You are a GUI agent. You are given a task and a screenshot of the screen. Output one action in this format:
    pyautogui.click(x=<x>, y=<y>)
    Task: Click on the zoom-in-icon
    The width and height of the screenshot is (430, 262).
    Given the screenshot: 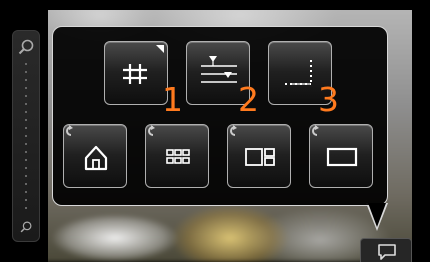 What is the action you would take?
    pyautogui.click(x=26, y=47)
    